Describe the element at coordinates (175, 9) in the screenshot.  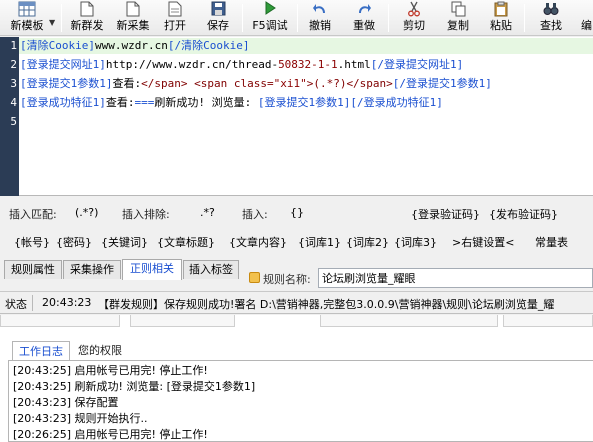
I see `open-folder-icon` at that location.